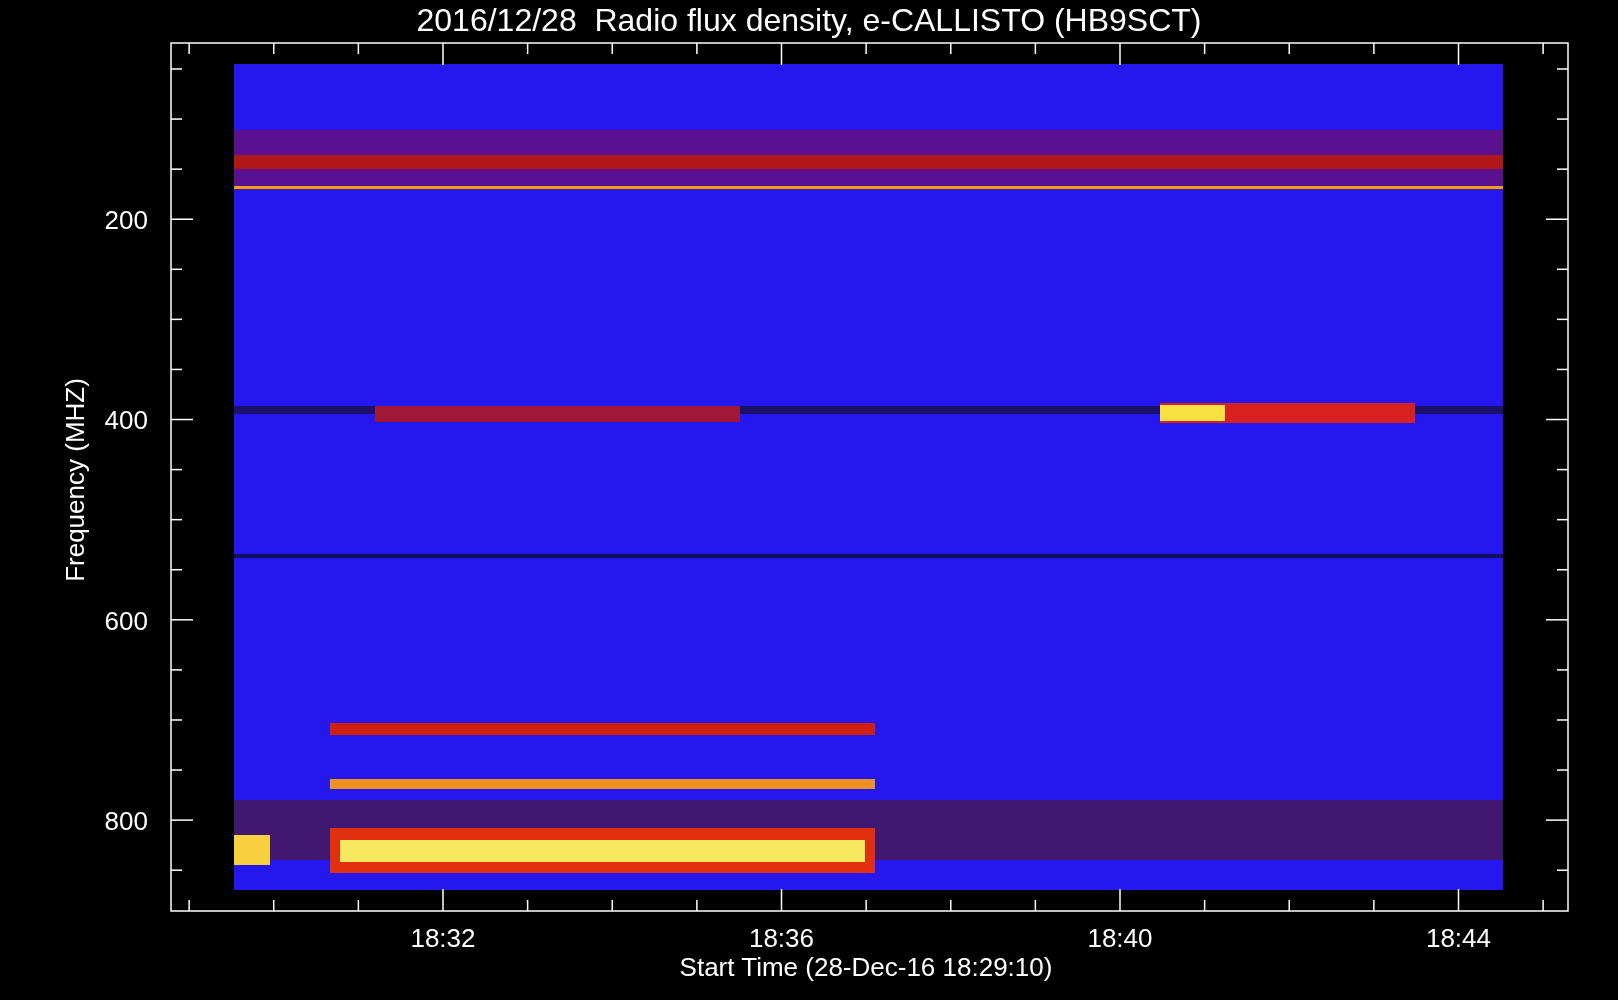  What do you see at coordinates (781, 938) in the screenshot?
I see `x-tick-label: 18:36` at bounding box center [781, 938].